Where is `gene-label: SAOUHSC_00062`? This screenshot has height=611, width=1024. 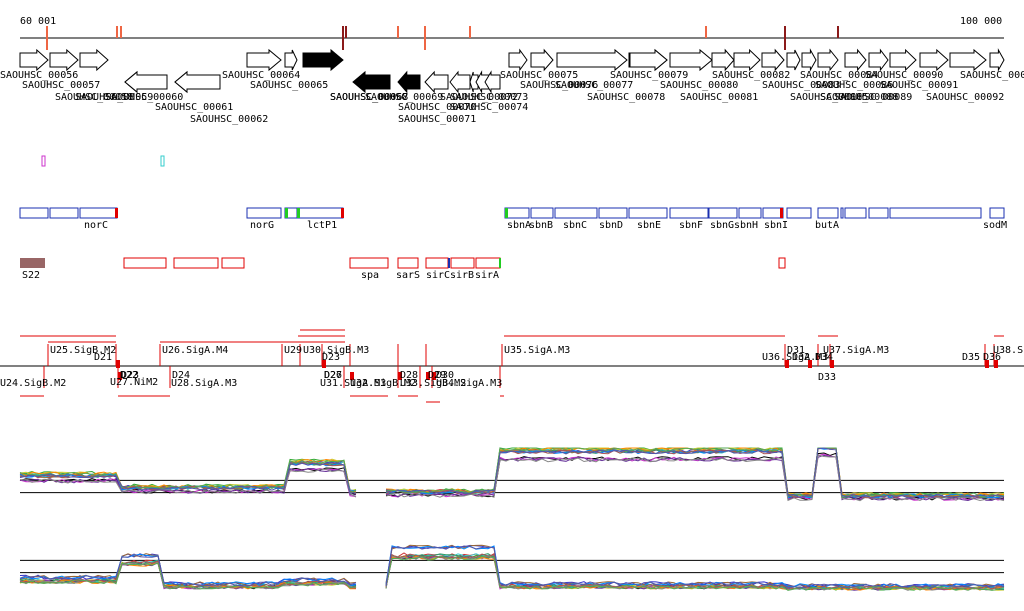 gene-label: SAOUHSC_00062 is located at coordinates (229, 119).